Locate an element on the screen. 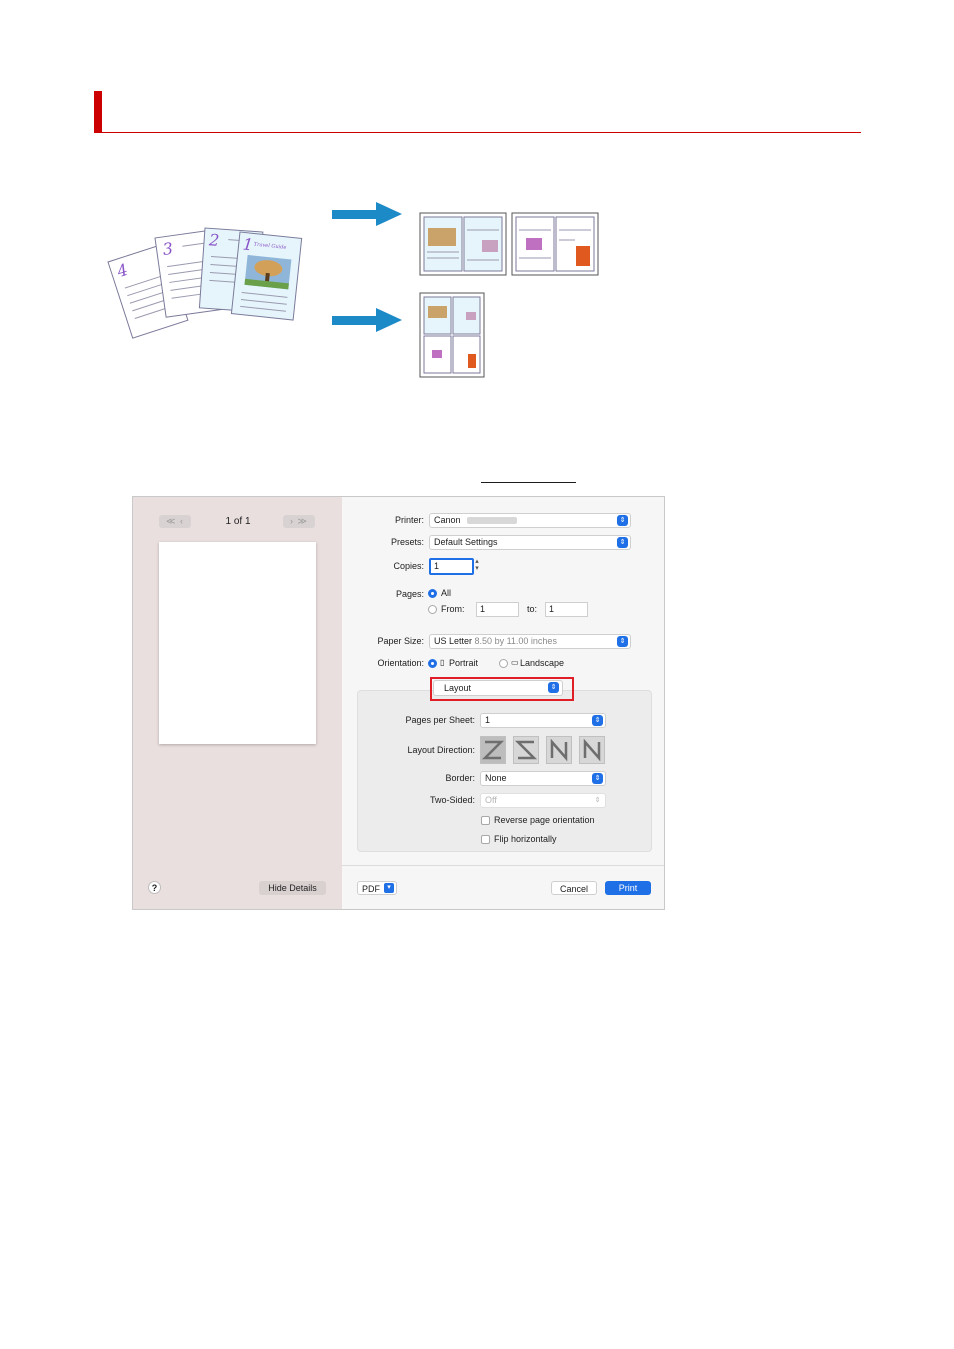 Image resolution: width=954 pixels, height=1349 pixels. copies-label: Copies: is located at coordinates (408, 566).